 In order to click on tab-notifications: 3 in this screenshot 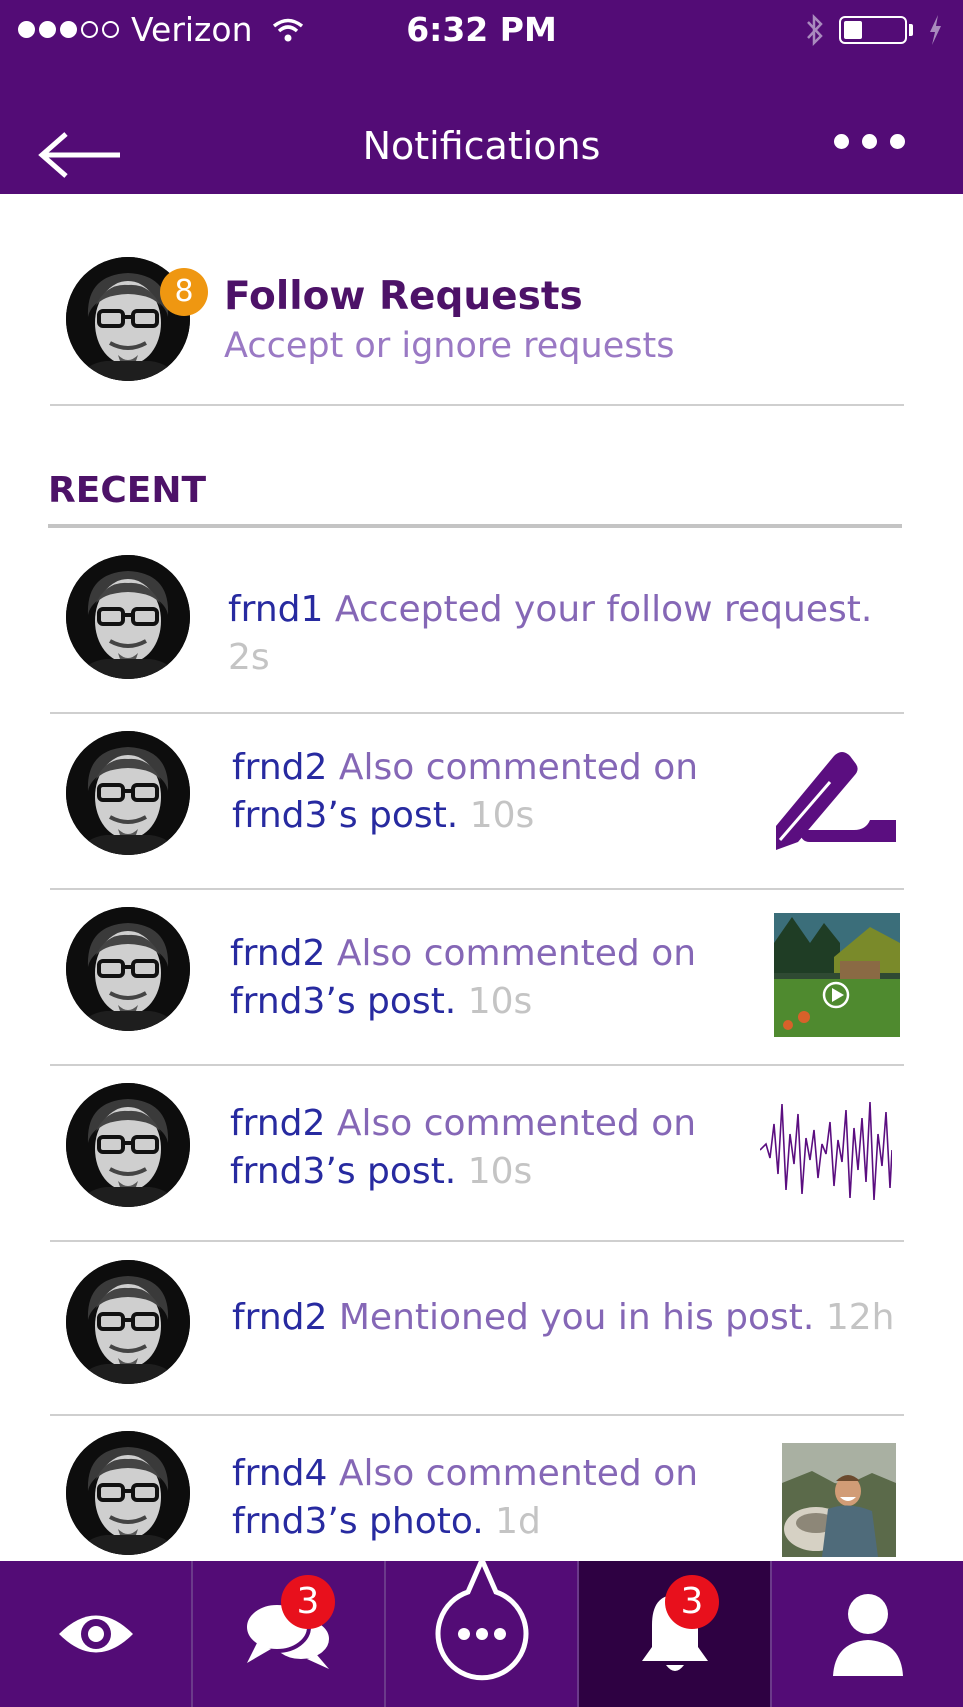, I will do `click(675, 1634)`.